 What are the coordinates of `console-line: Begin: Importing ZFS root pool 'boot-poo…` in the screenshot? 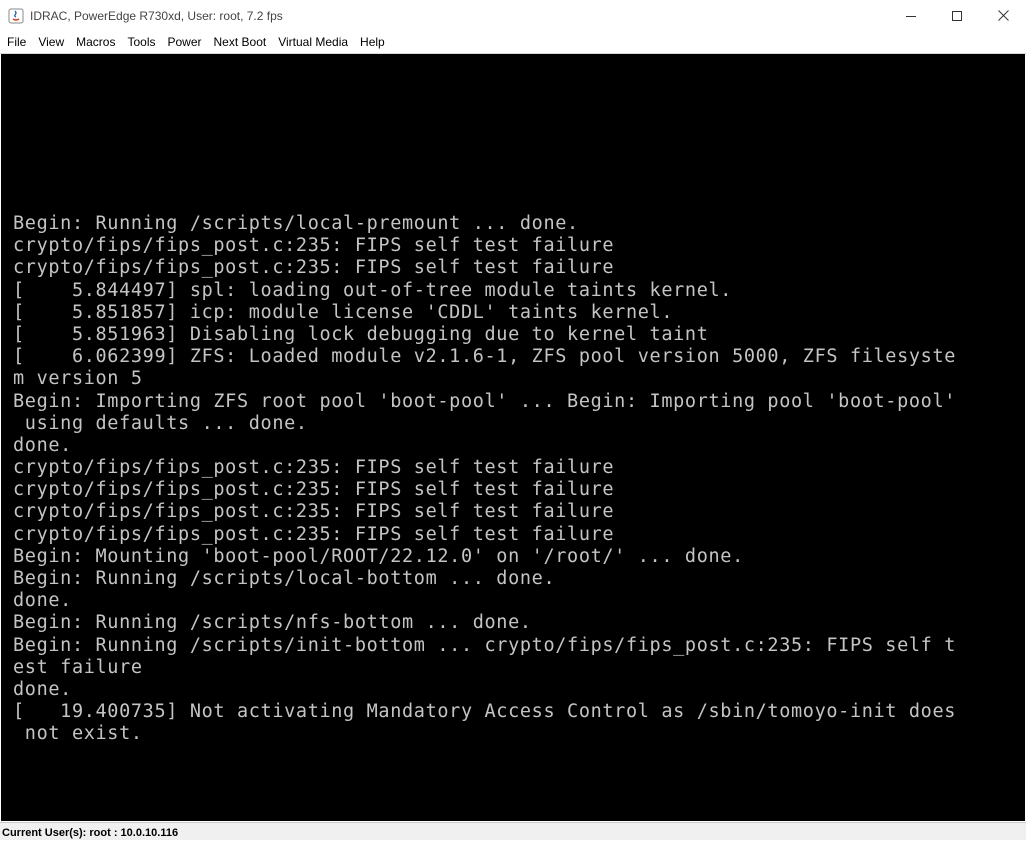 It's located at (485, 401).